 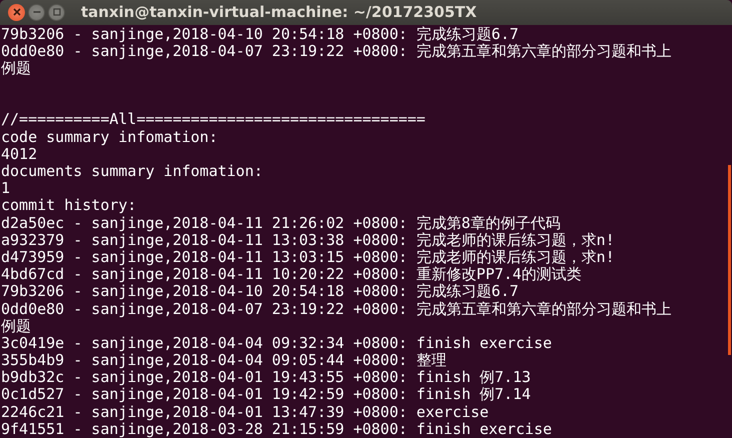 What do you see at coordinates (279, 12) in the screenshot?
I see `window-title: tanxin@tanxin-virtual-machine: ~/20172305TX` at bounding box center [279, 12].